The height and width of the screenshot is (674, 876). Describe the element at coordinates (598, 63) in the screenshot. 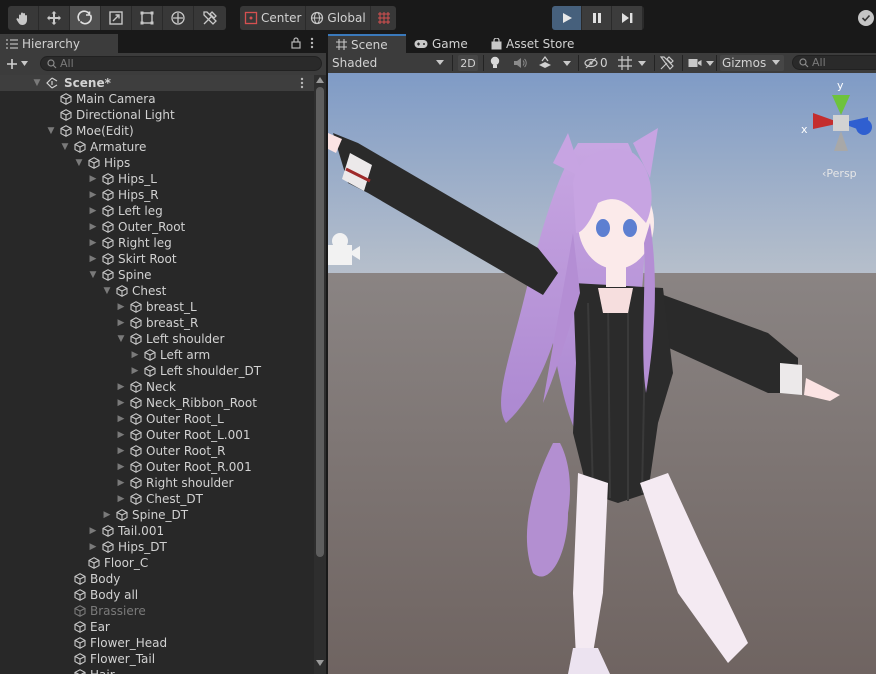

I see `scene-visibility-toggle: 0` at that location.